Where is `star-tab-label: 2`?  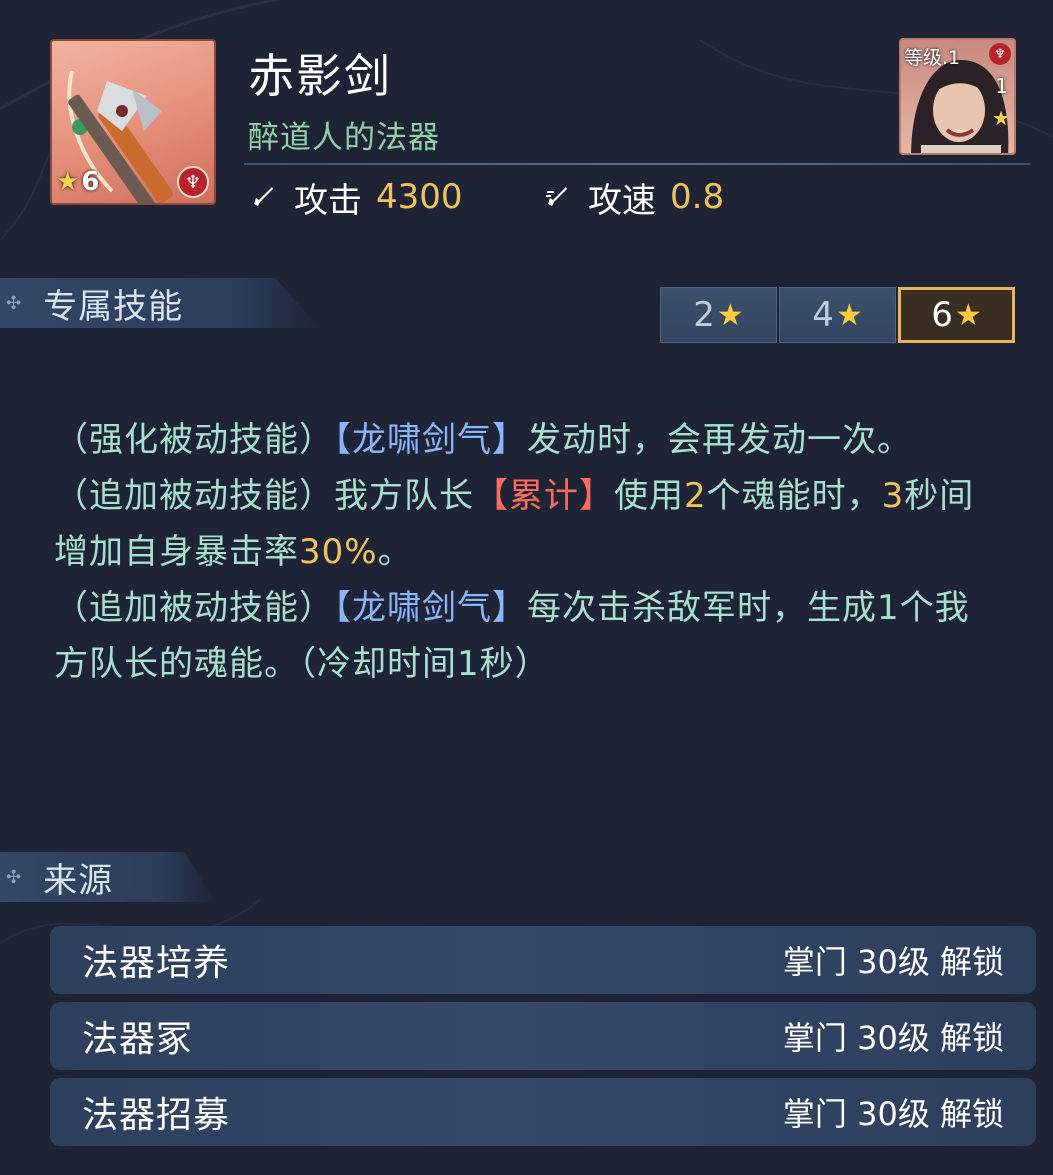
star-tab-label: 2 is located at coordinates (704, 315).